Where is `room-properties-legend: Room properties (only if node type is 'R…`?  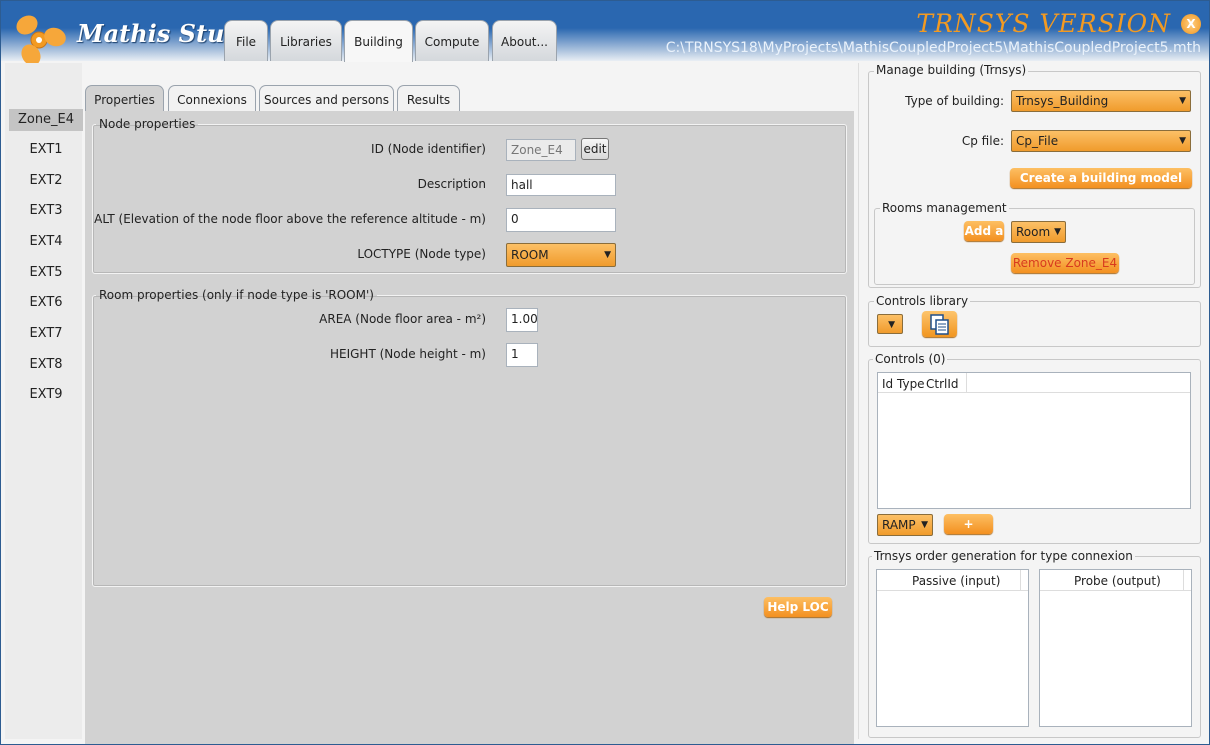
room-properties-legend: Room properties (only if node type is 'R… is located at coordinates (236, 295).